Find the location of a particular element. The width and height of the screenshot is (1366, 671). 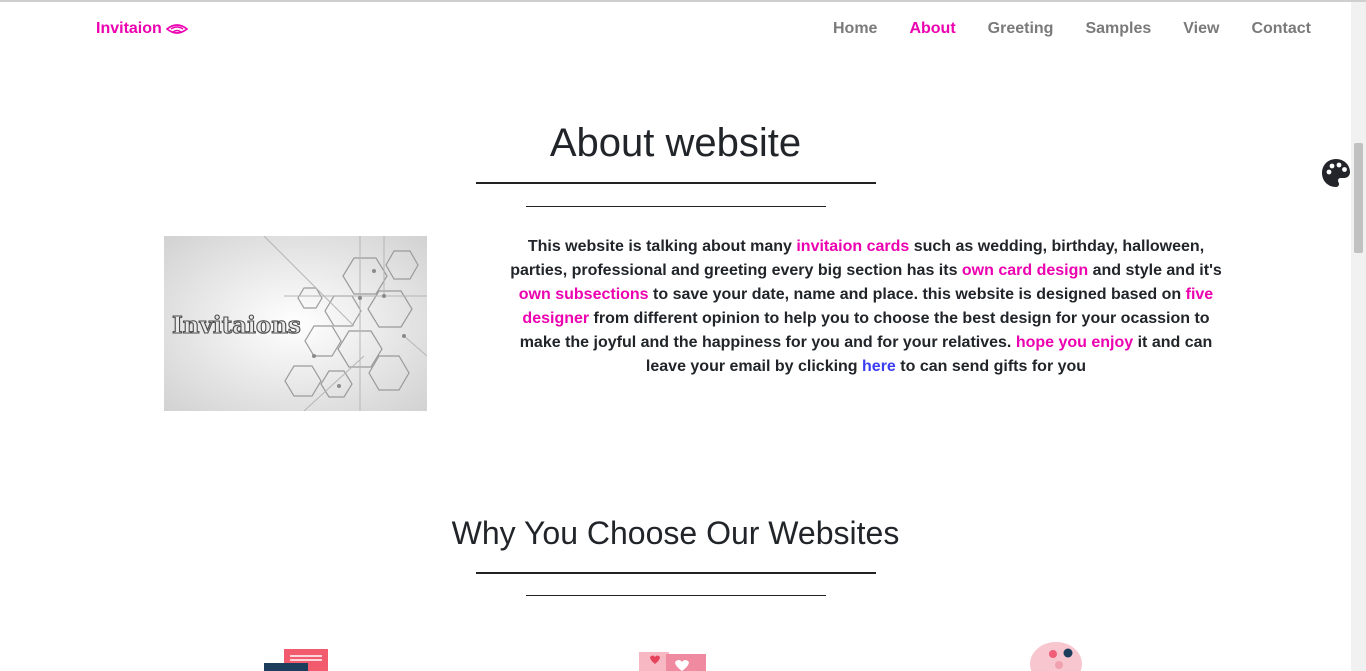

about-title-rule-long is located at coordinates (676, 183).